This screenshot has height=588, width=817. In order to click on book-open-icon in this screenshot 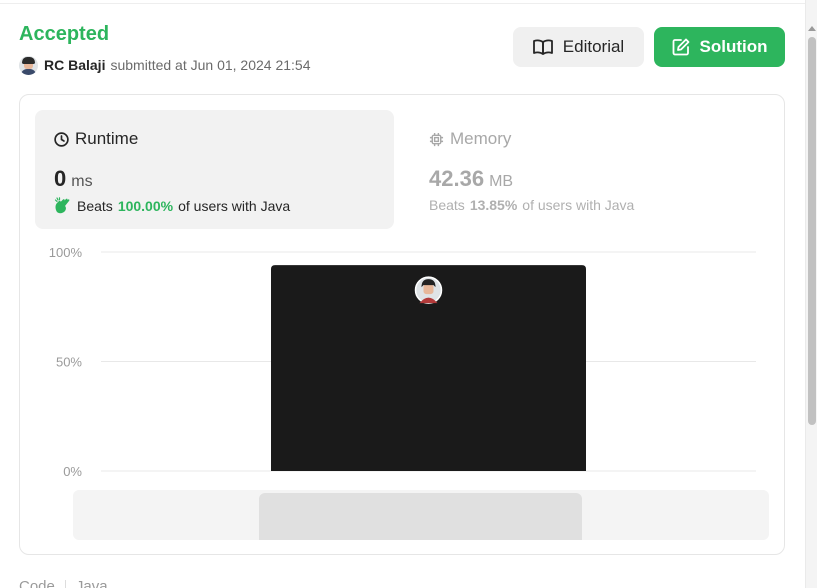, I will do `click(542, 47)`.